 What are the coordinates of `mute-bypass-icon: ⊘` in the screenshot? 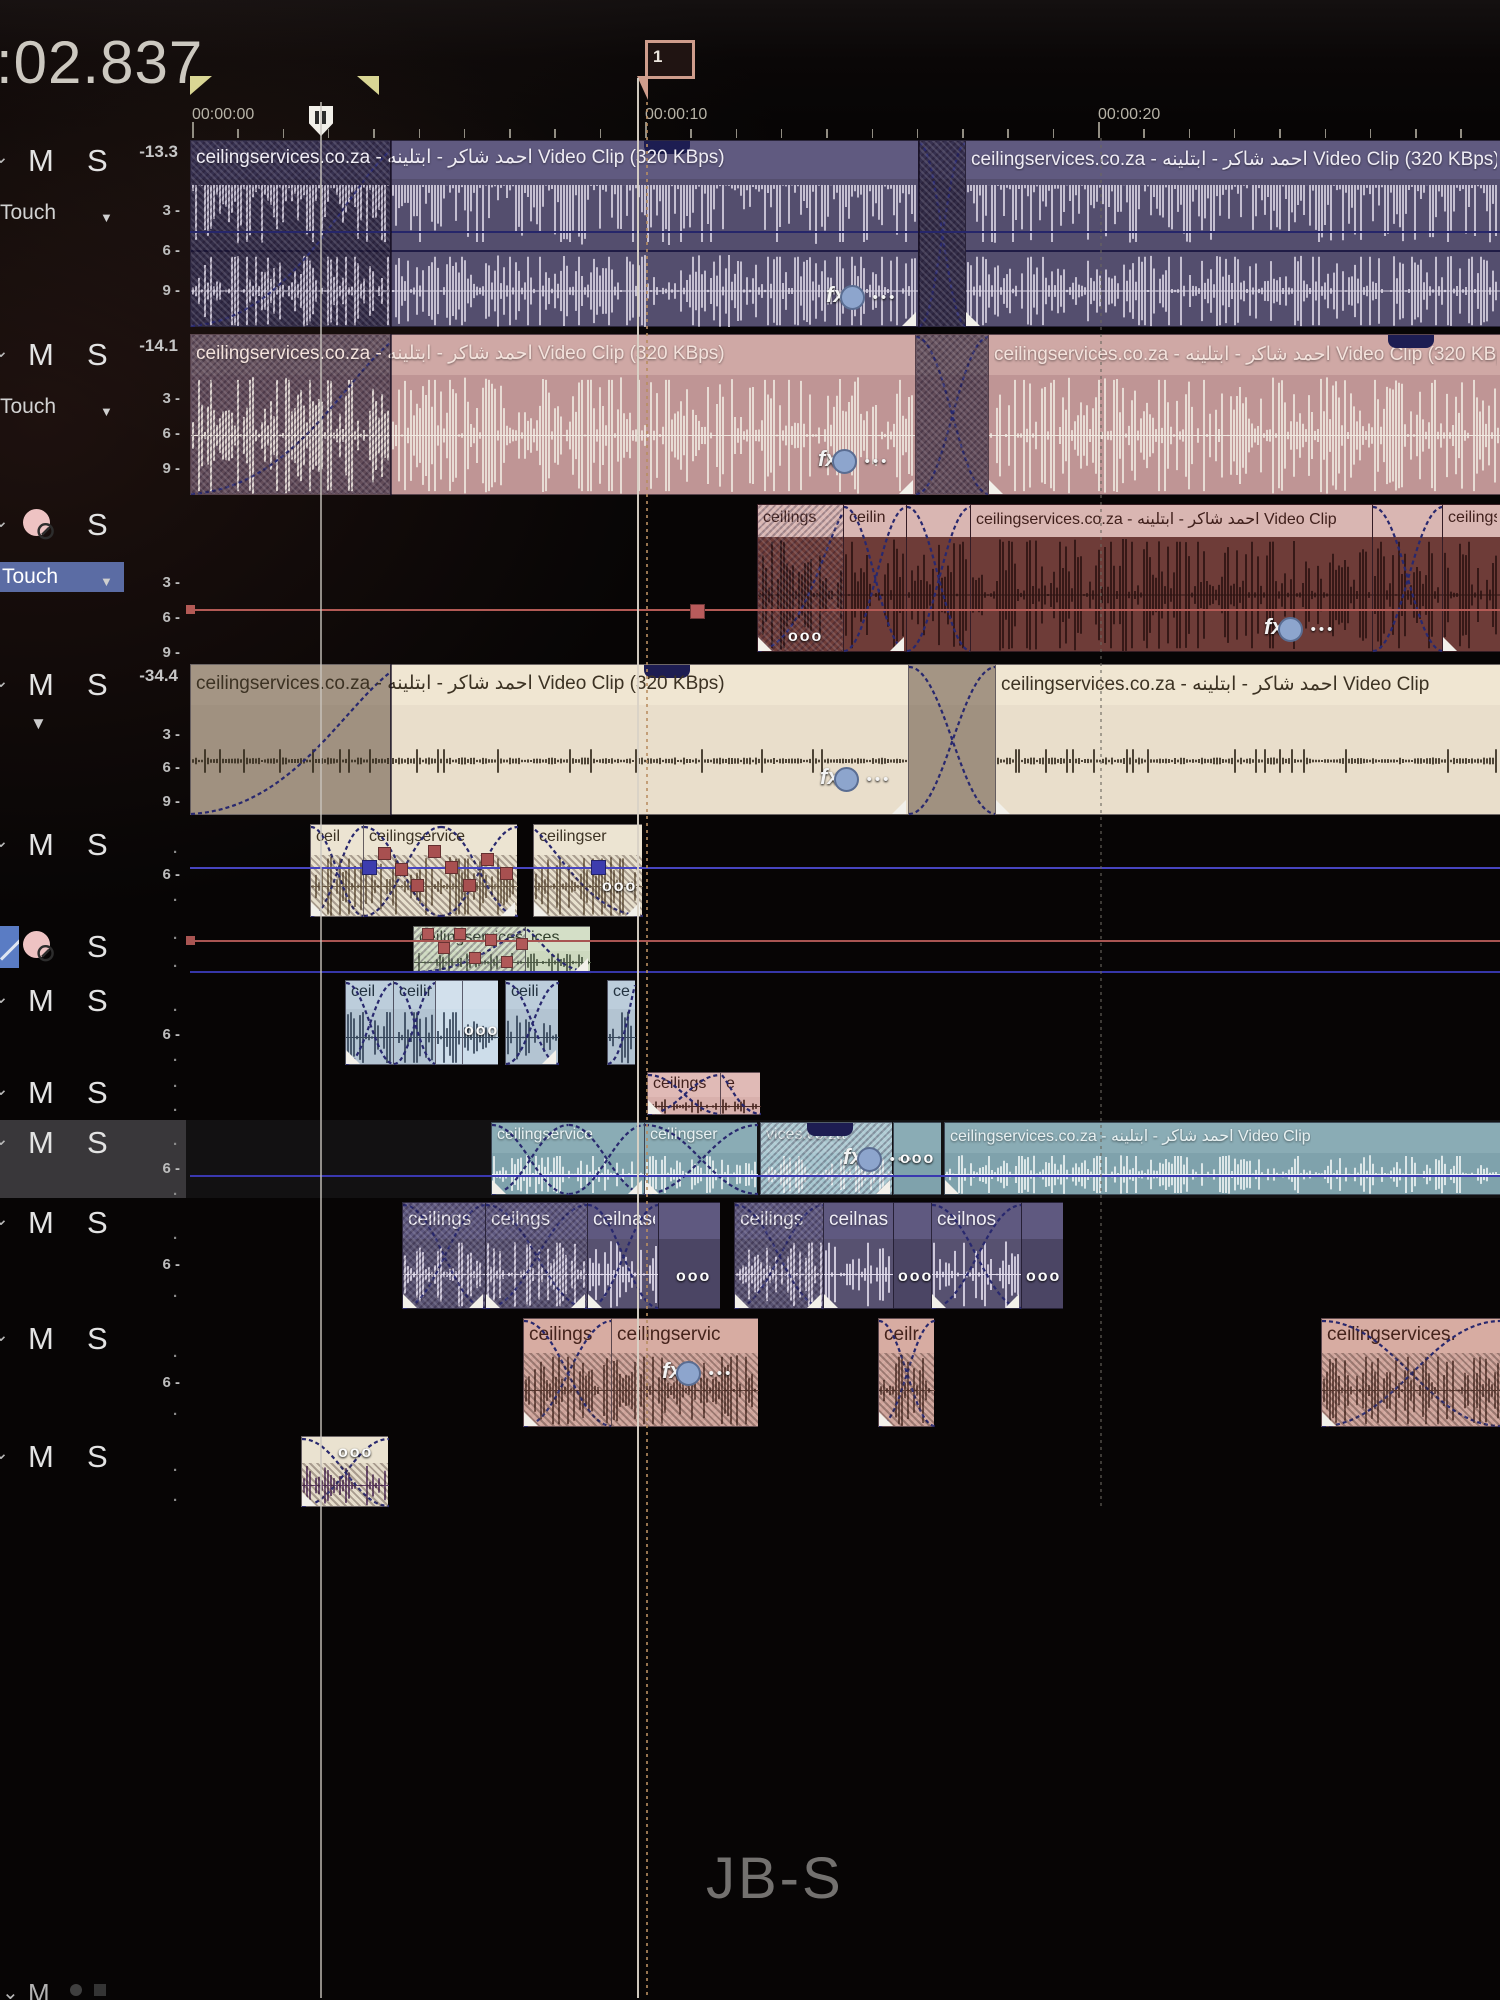 It's located at (45, 531).